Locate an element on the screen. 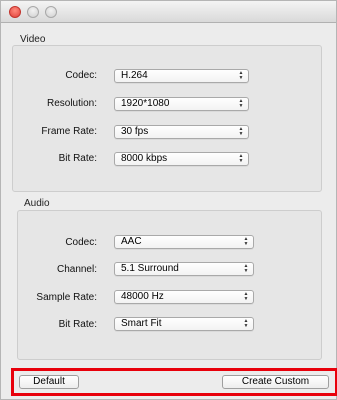 This screenshot has height=400, width=337. audio-sample-rate-select: 48000 Hz ▲ ▼ is located at coordinates (184, 297).